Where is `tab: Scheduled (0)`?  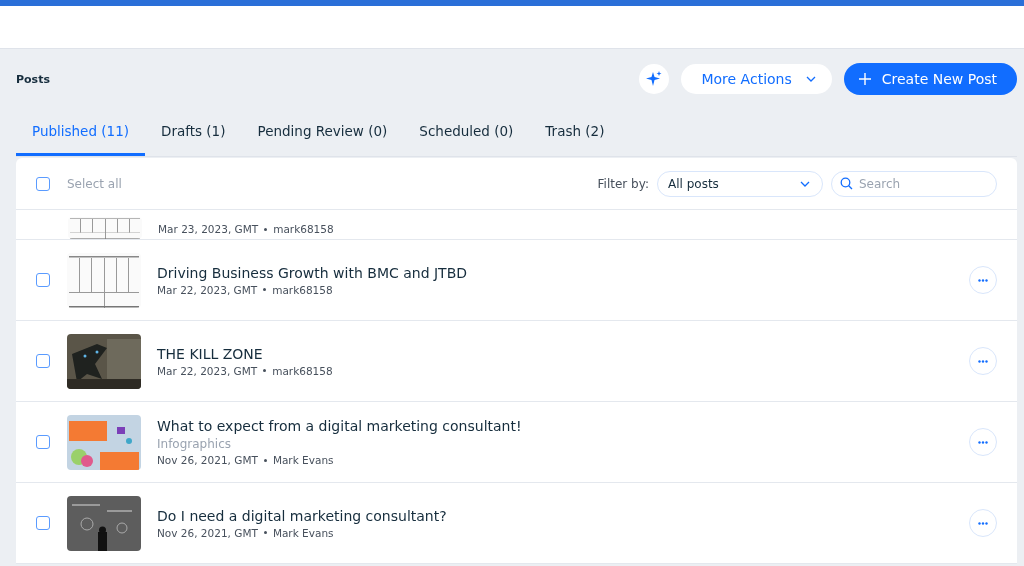 tab: Scheduled (0) is located at coordinates (466, 132).